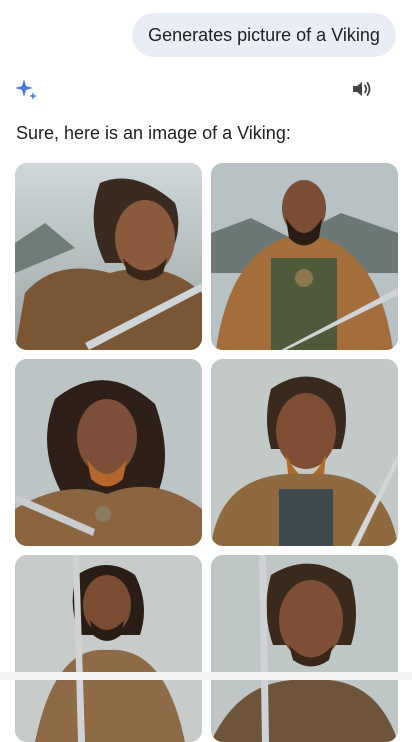 This screenshot has width=412, height=742. Describe the element at coordinates (206, 676) in the screenshot. I see `bottom-gesture-area` at that location.